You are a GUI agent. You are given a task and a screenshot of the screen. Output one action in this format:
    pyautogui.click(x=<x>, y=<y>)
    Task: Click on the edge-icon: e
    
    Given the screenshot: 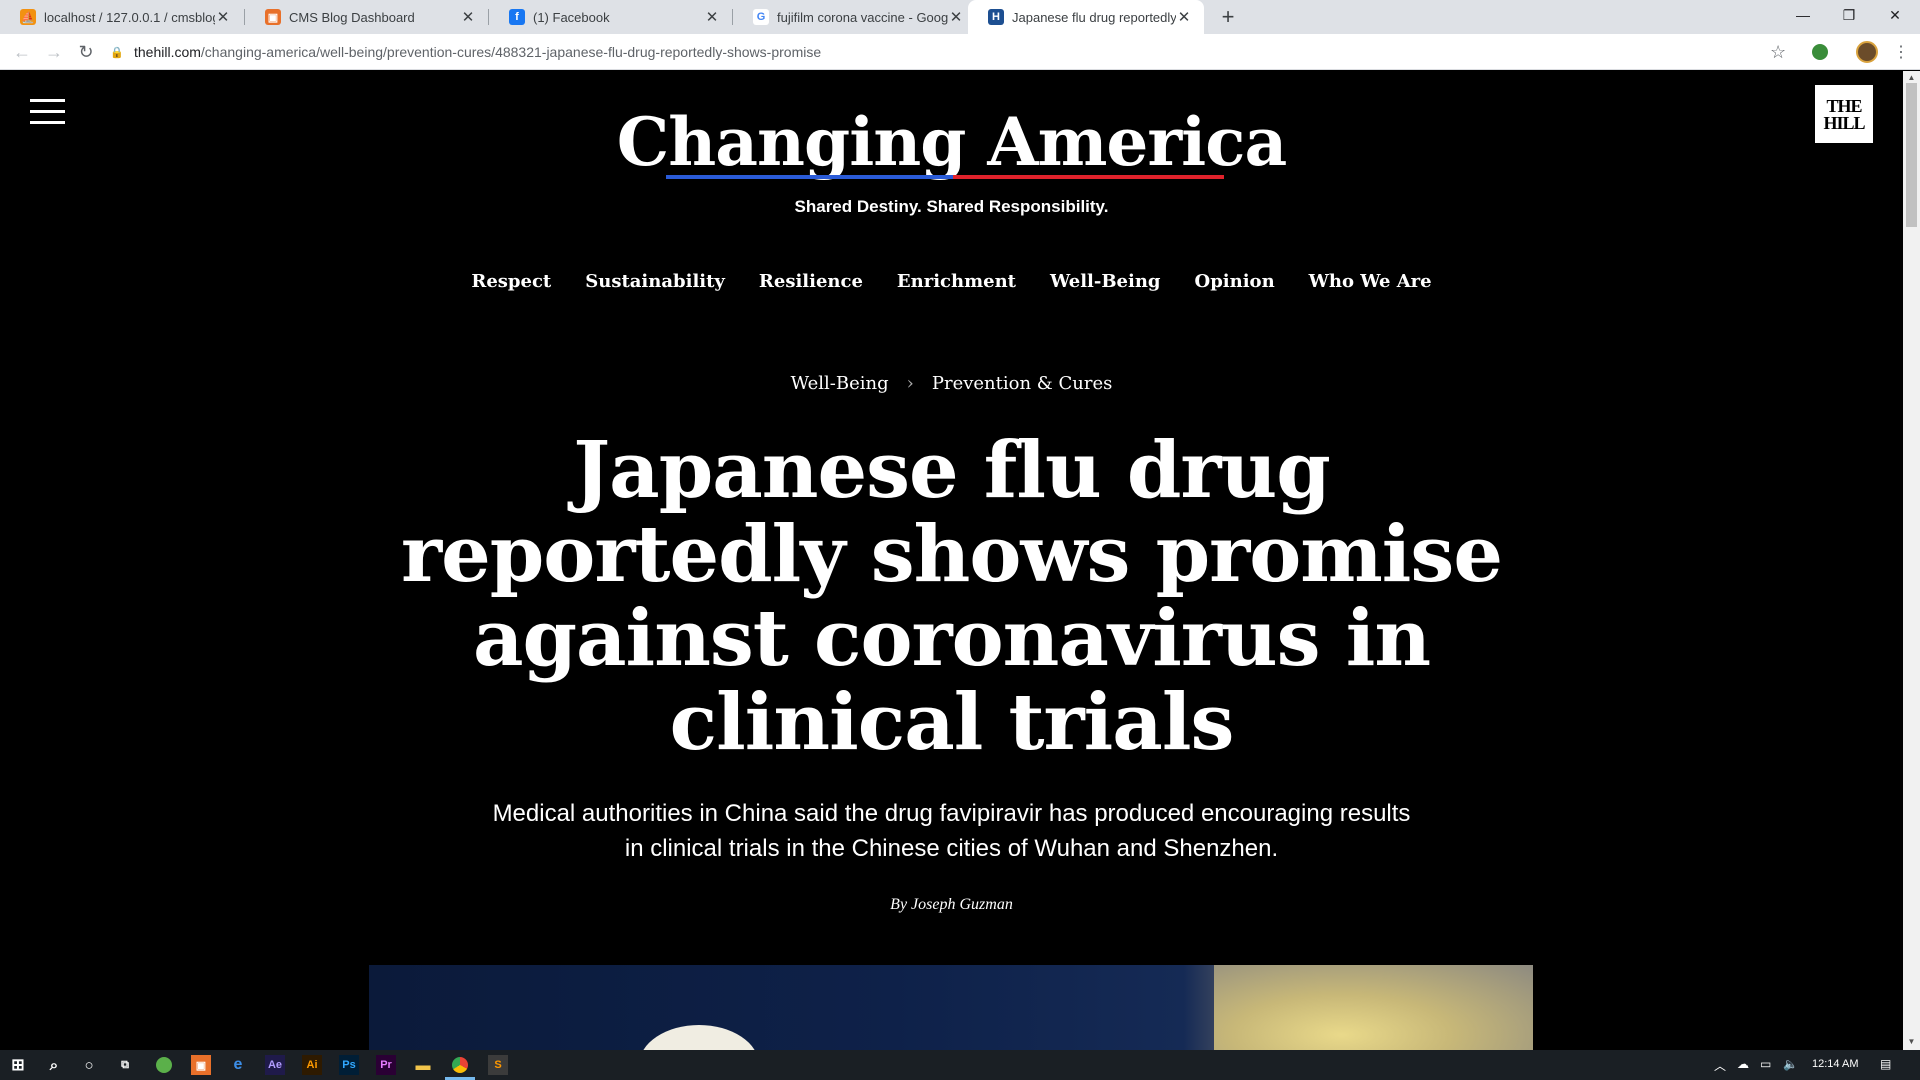 What is the action you would take?
    pyautogui.click(x=238, y=1065)
    